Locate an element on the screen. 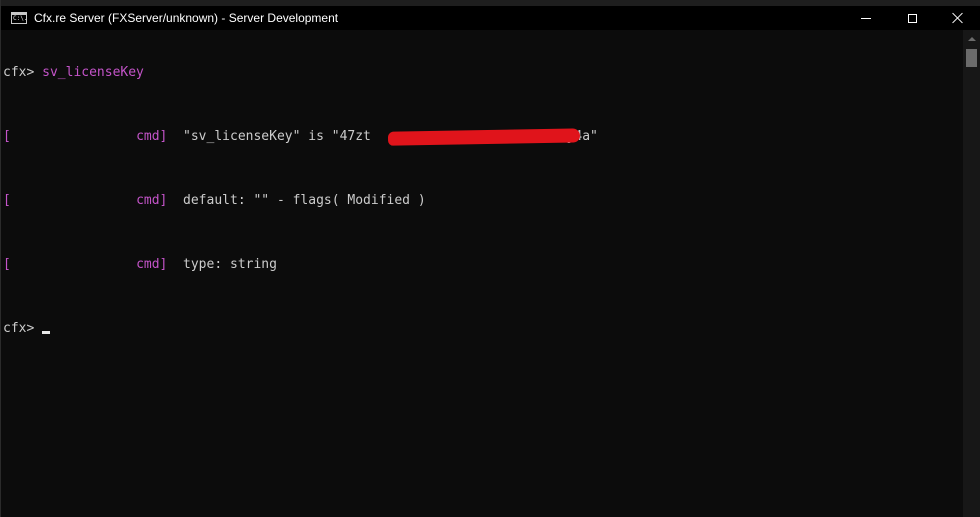  minimize-icon is located at coordinates (866, 18).